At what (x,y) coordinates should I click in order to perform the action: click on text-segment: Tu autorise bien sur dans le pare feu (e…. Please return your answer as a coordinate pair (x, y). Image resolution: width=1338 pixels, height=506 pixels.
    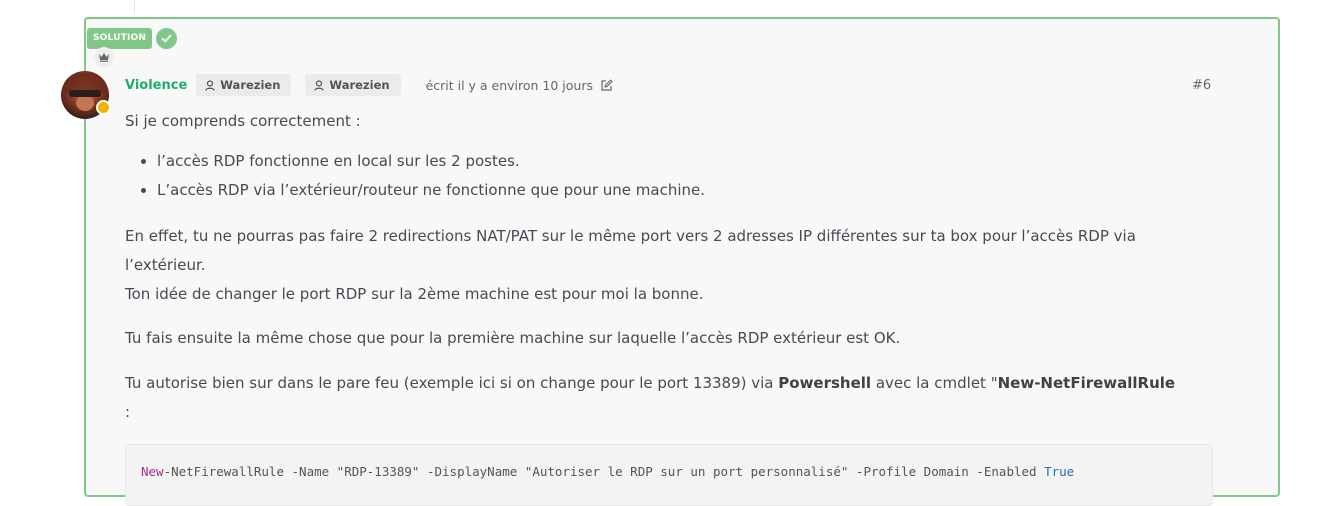
    Looking at the image, I should click on (452, 383).